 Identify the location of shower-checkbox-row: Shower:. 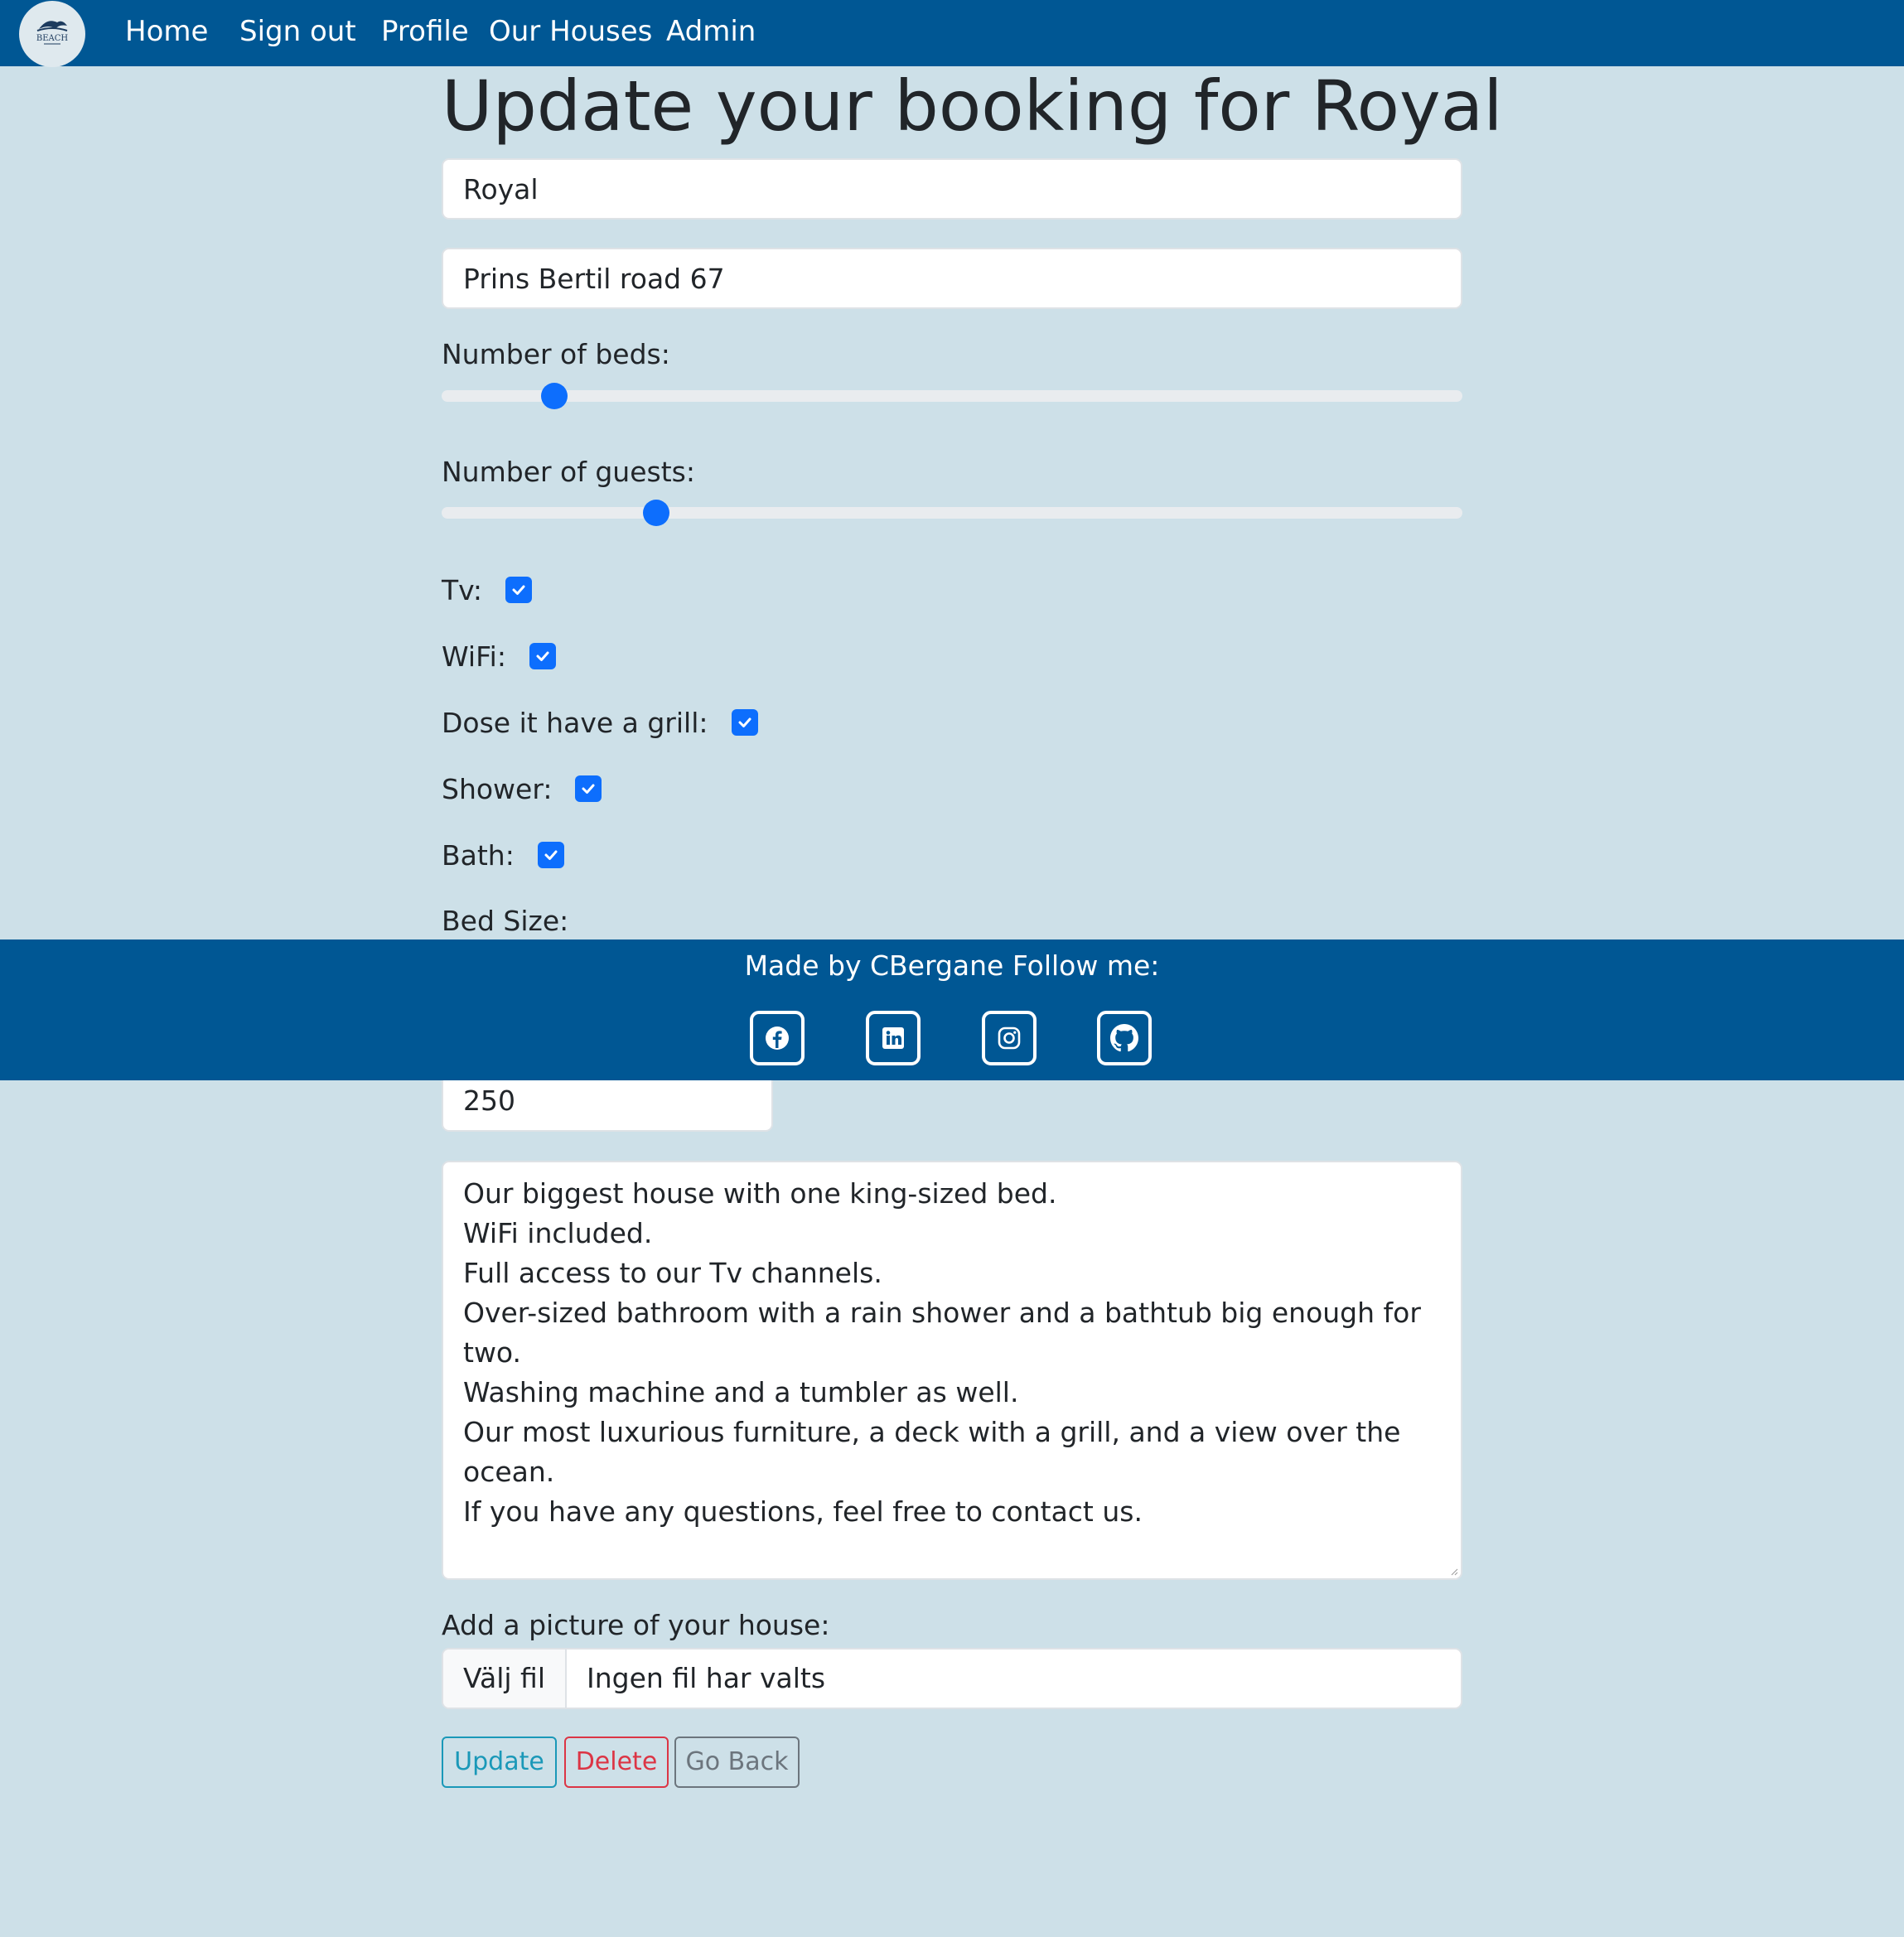
(522, 788).